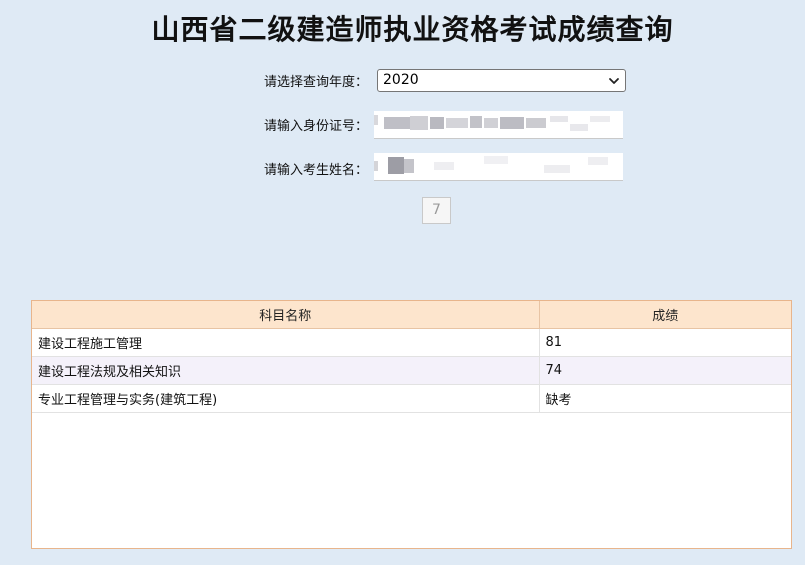 The image size is (805, 565). I want to click on score-cell: 74, so click(665, 370).